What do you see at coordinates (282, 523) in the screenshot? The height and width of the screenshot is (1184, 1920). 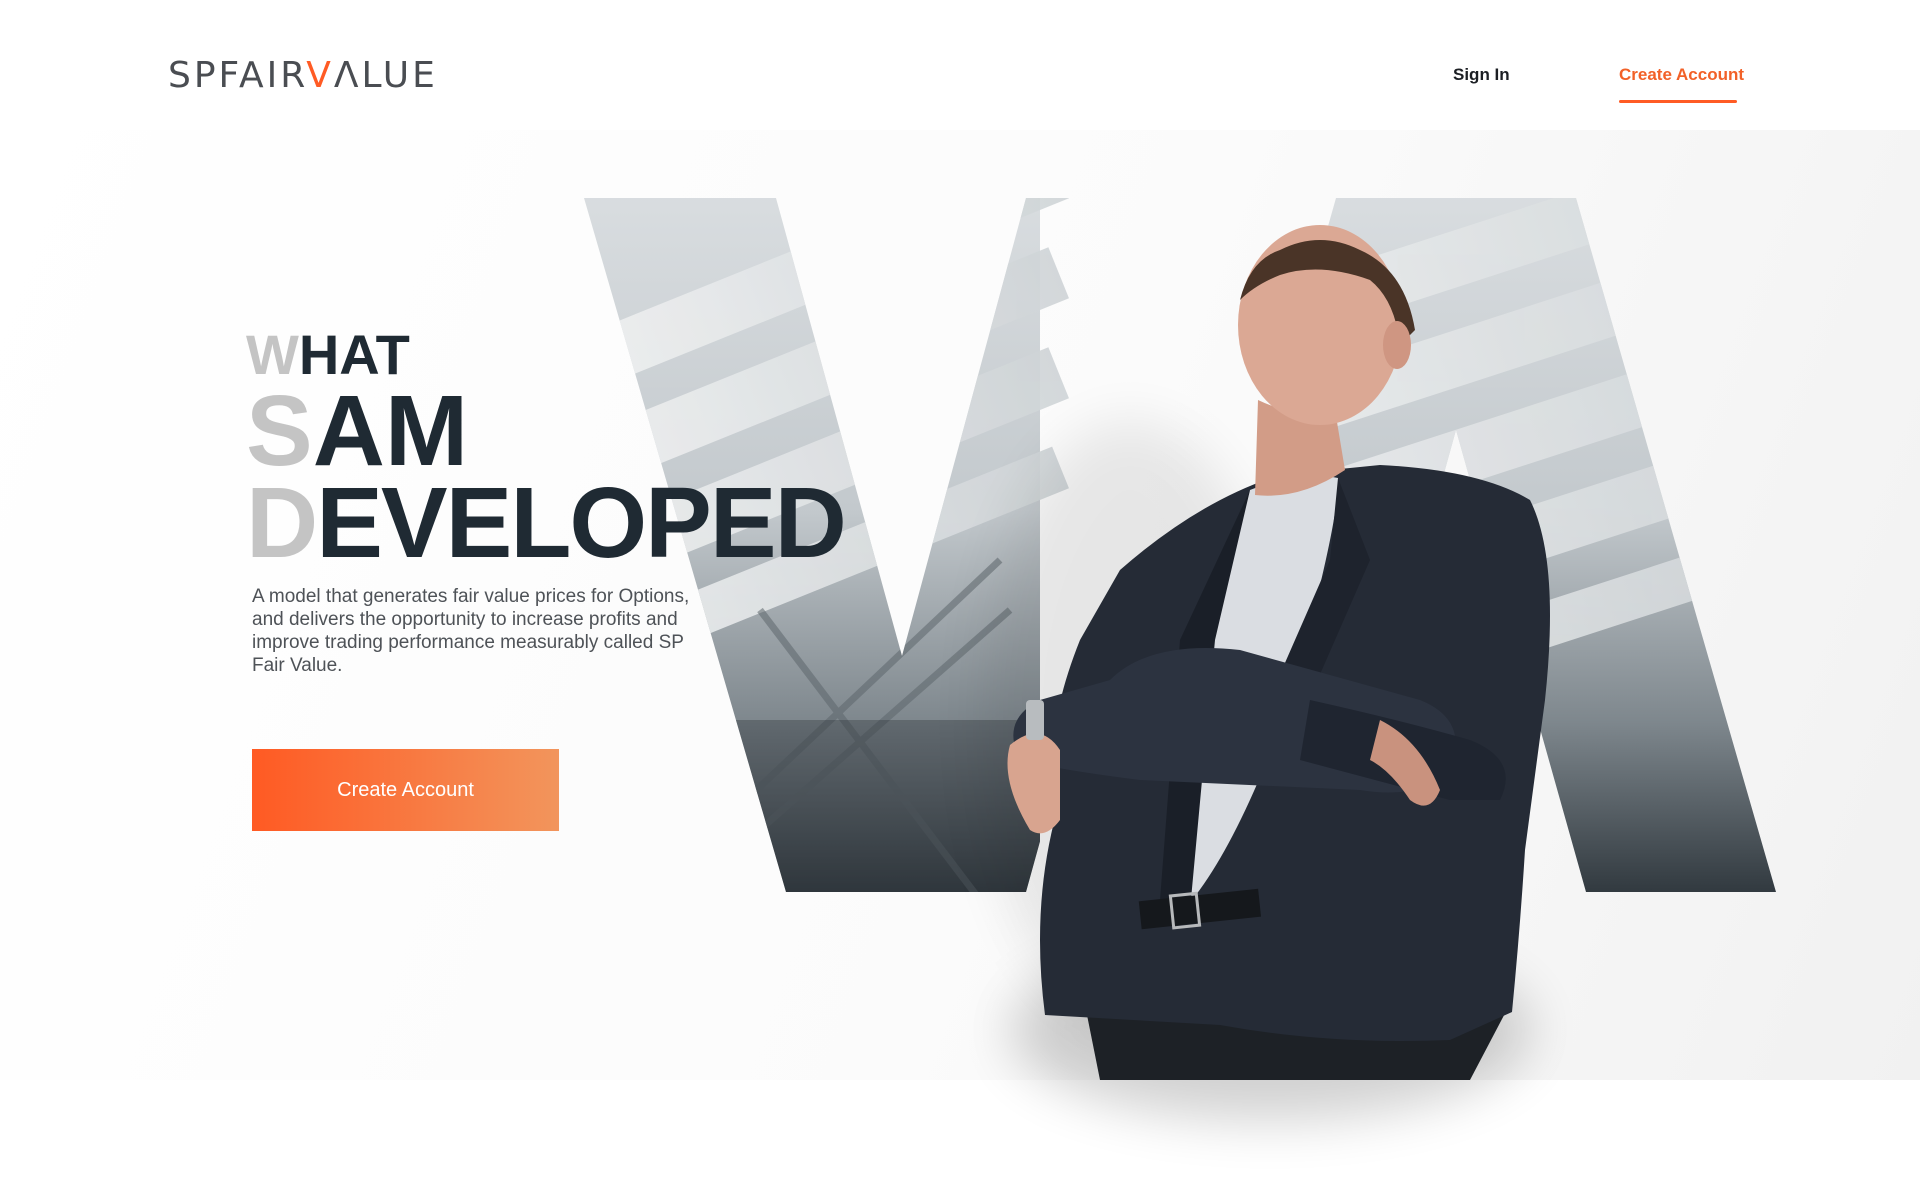 I see `headline-initial: D` at bounding box center [282, 523].